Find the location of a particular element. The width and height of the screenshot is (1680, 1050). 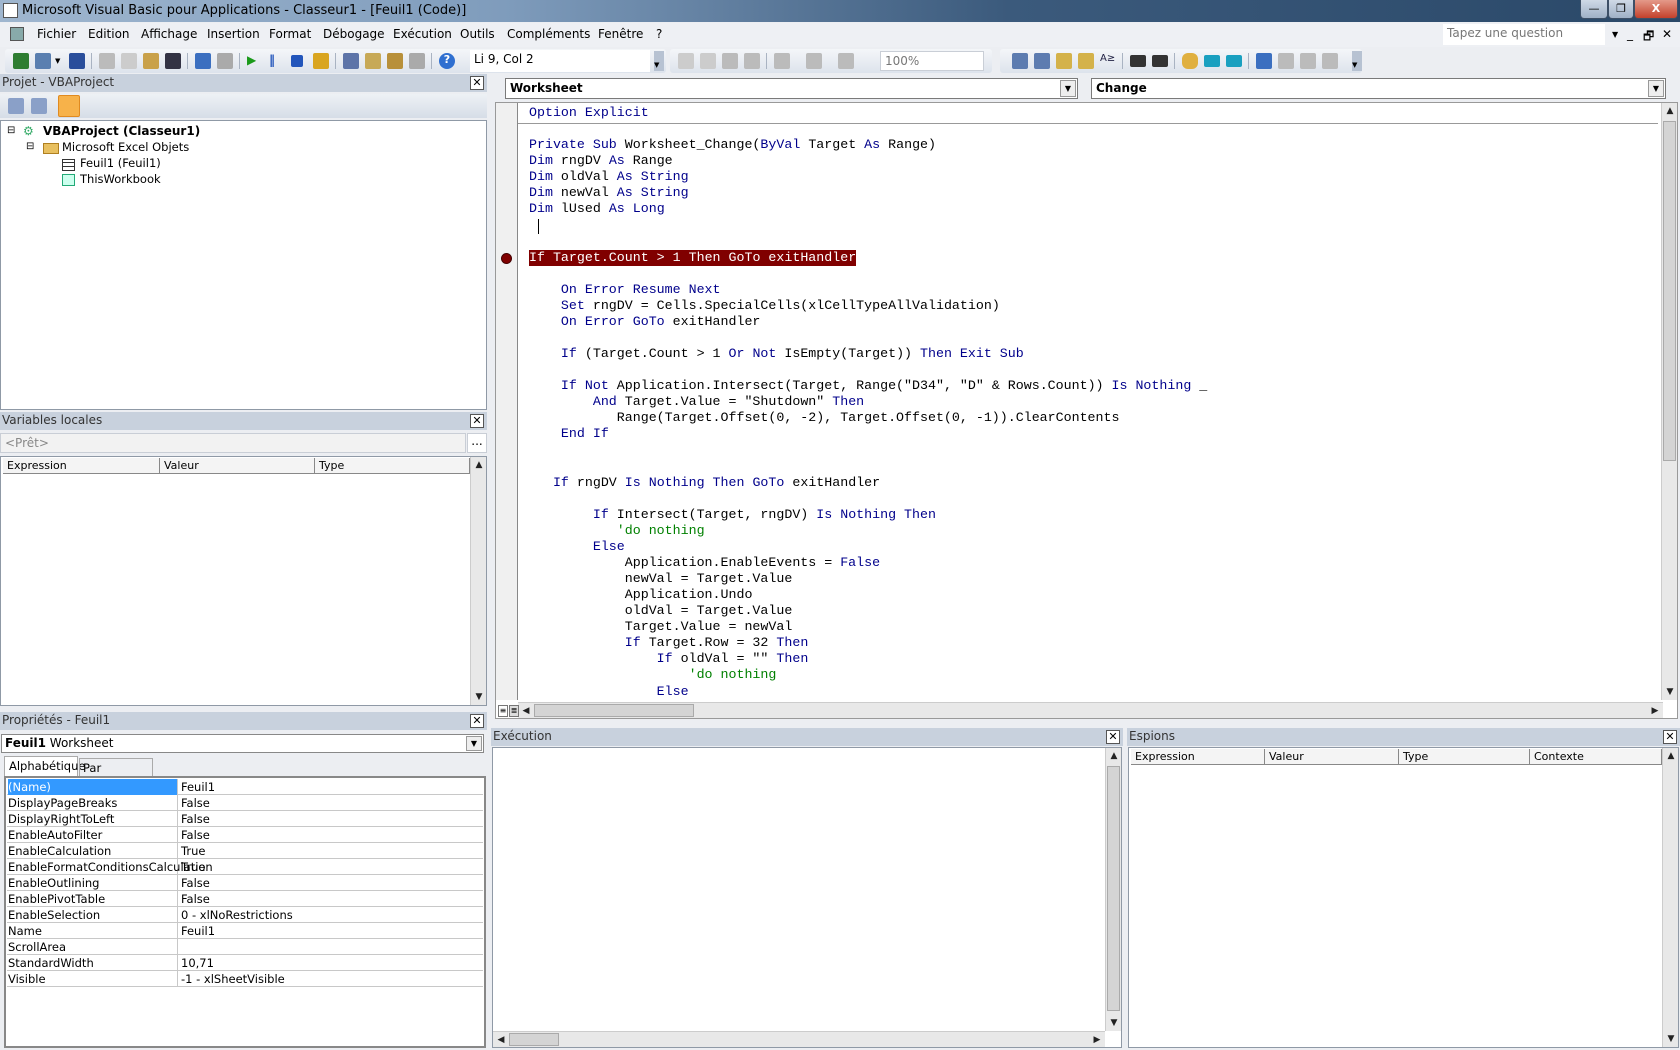

menu-debogage: Débogage is located at coordinates (354, 34).